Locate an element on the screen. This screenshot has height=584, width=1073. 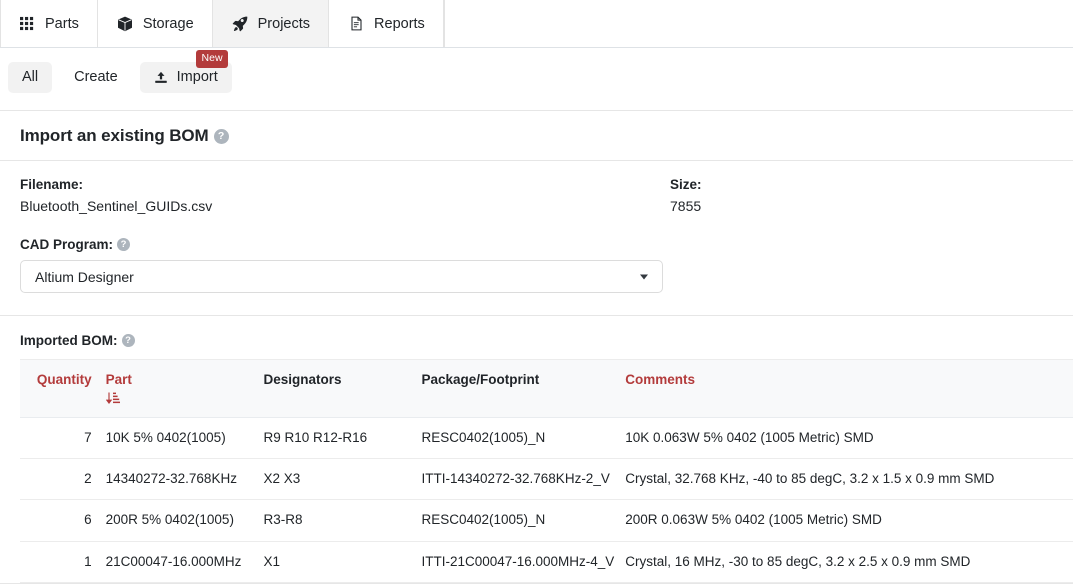
cell-package: ITTI-14340272-32.768KHz-2_V is located at coordinates (523, 479).